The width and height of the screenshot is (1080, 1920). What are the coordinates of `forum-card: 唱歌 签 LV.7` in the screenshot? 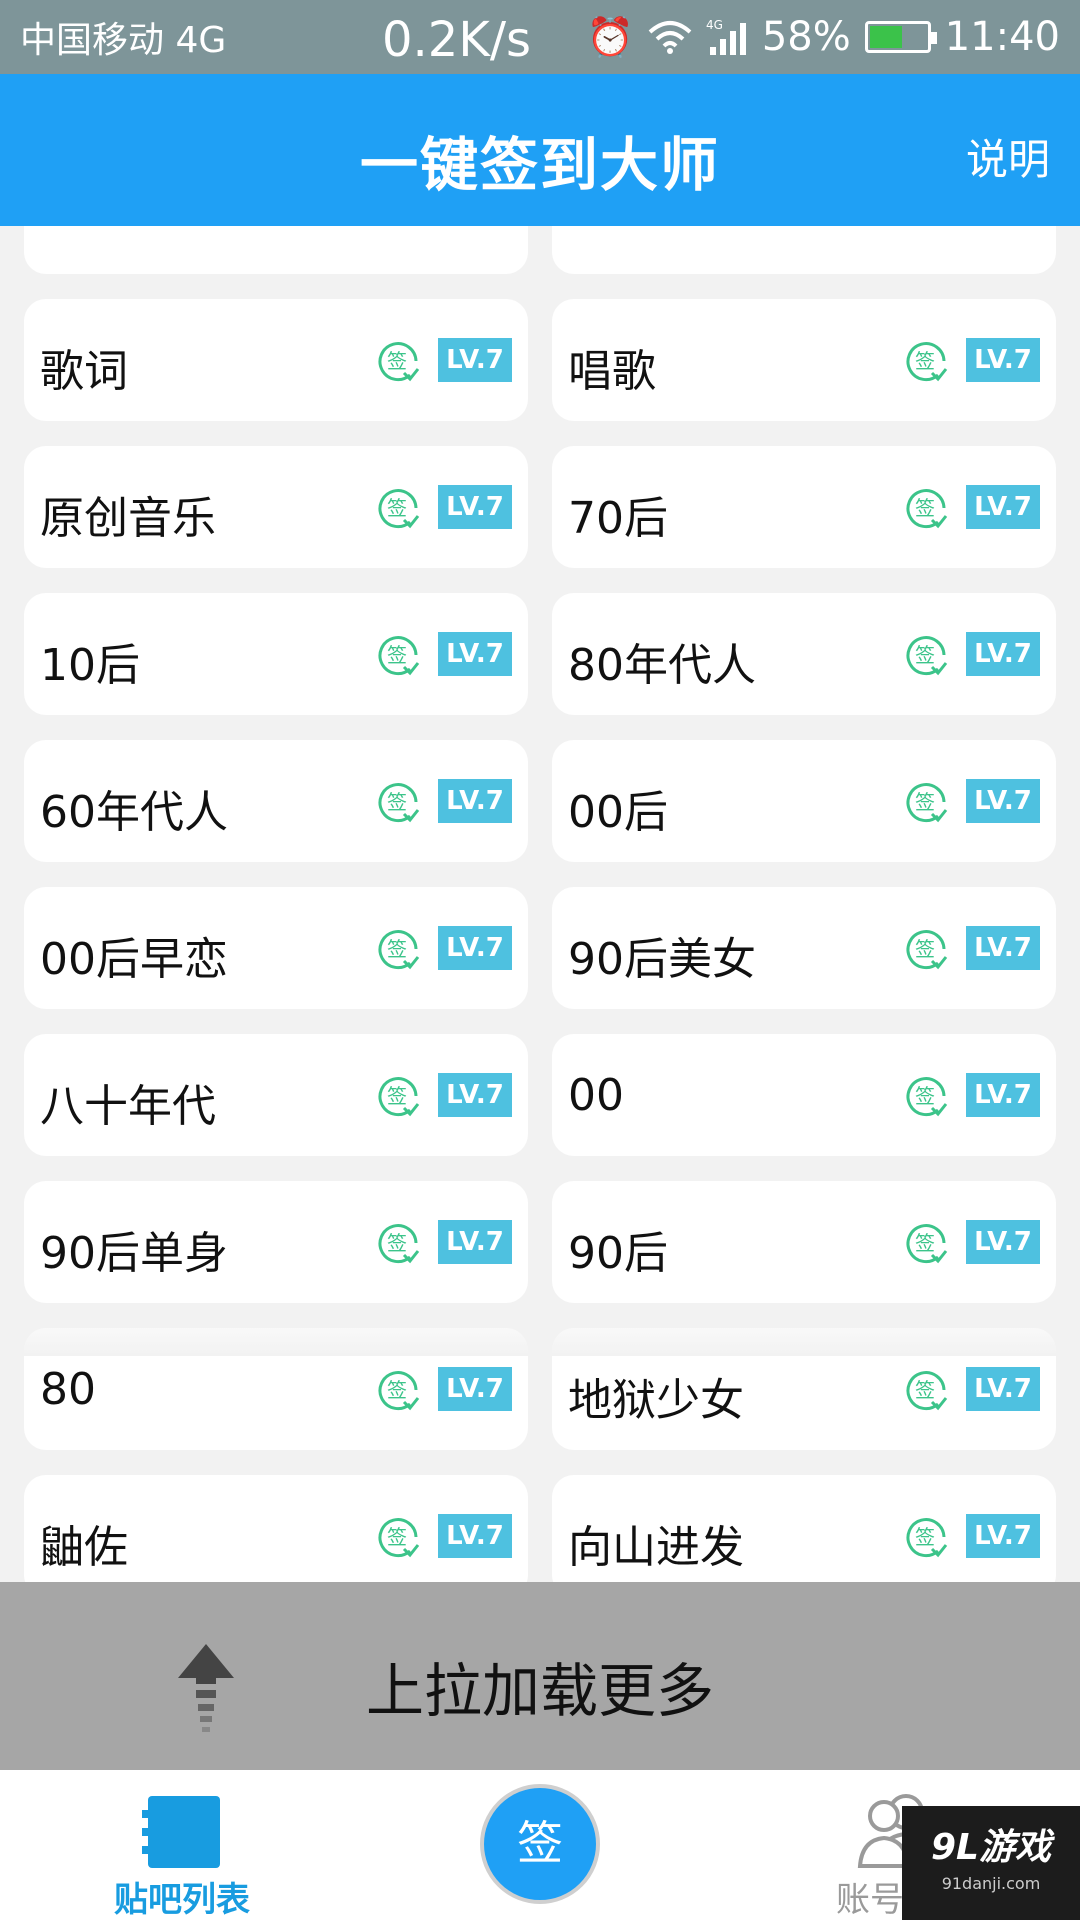 It's located at (804, 360).